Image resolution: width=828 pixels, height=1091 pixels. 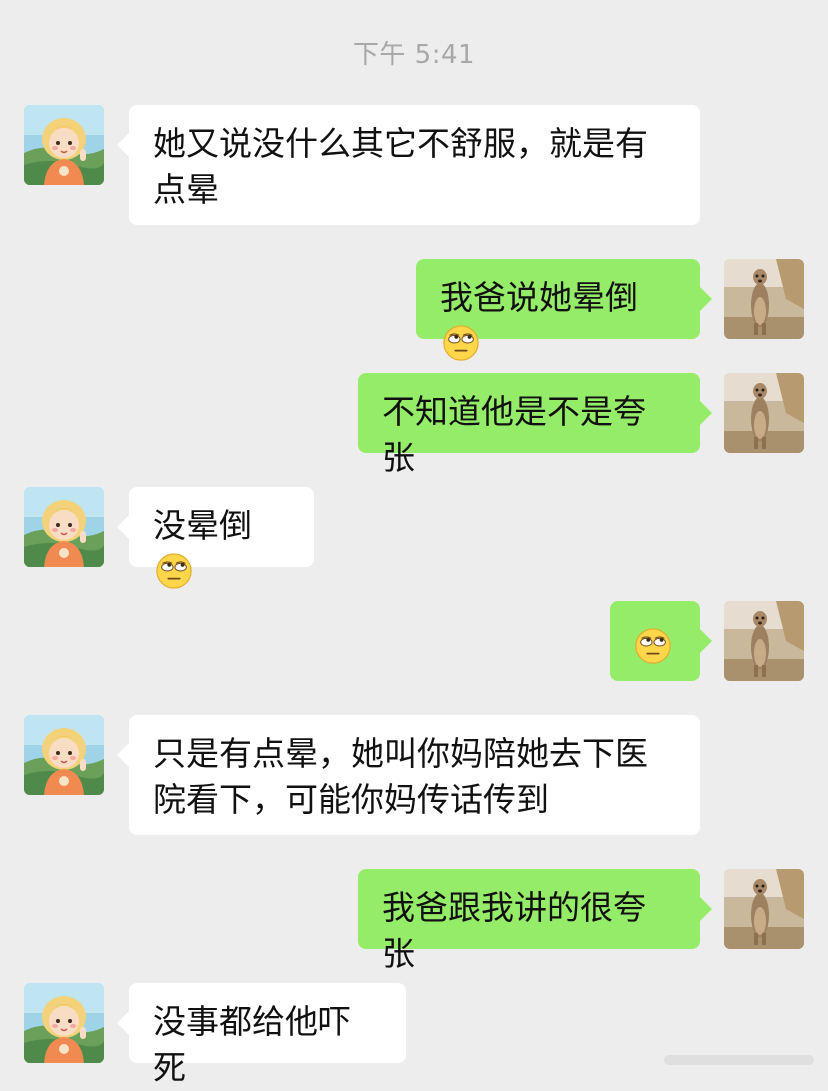 I want to click on sent-message-bubble: 我爸说她晕倒, so click(x=564, y=299).